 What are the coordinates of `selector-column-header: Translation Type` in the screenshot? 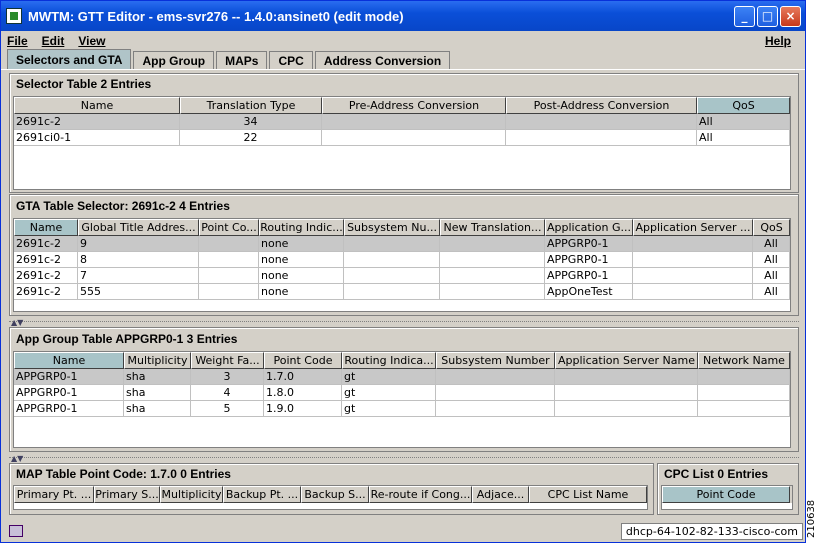 It's located at (251, 105).